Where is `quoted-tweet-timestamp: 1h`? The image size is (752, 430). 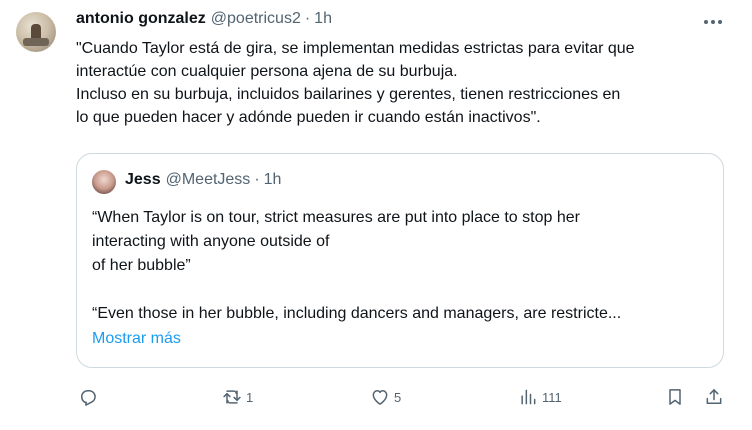
quoted-tweet-timestamp: 1h is located at coordinates (272, 179).